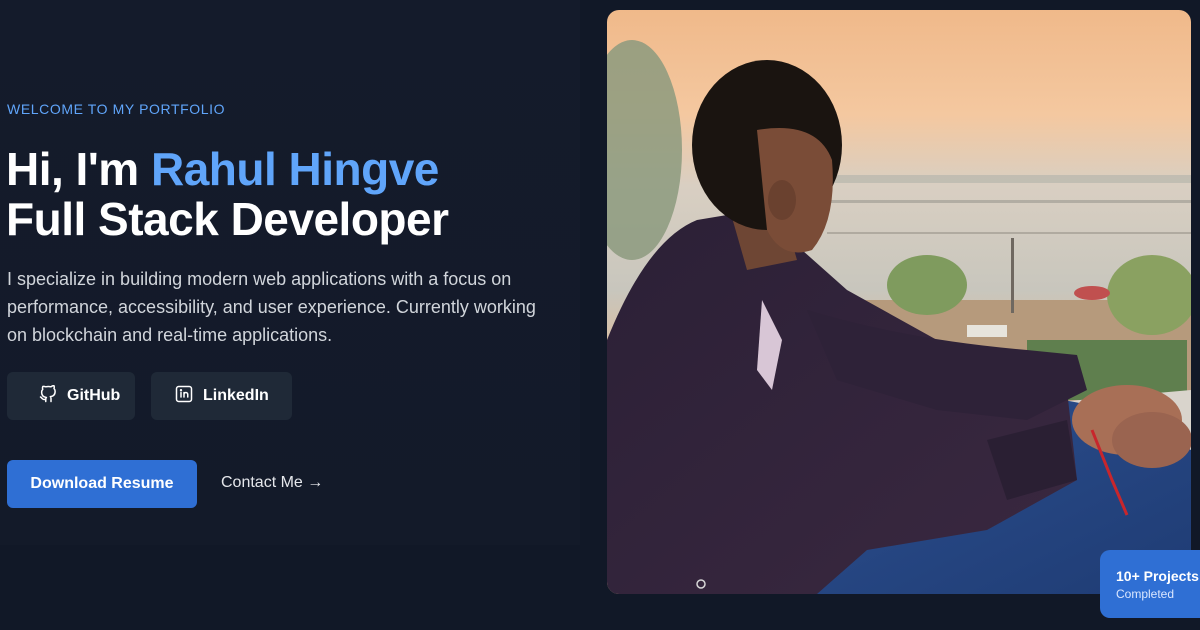 The image size is (1200, 630). I want to click on linkedin-button: LinkedIn, so click(221, 396).